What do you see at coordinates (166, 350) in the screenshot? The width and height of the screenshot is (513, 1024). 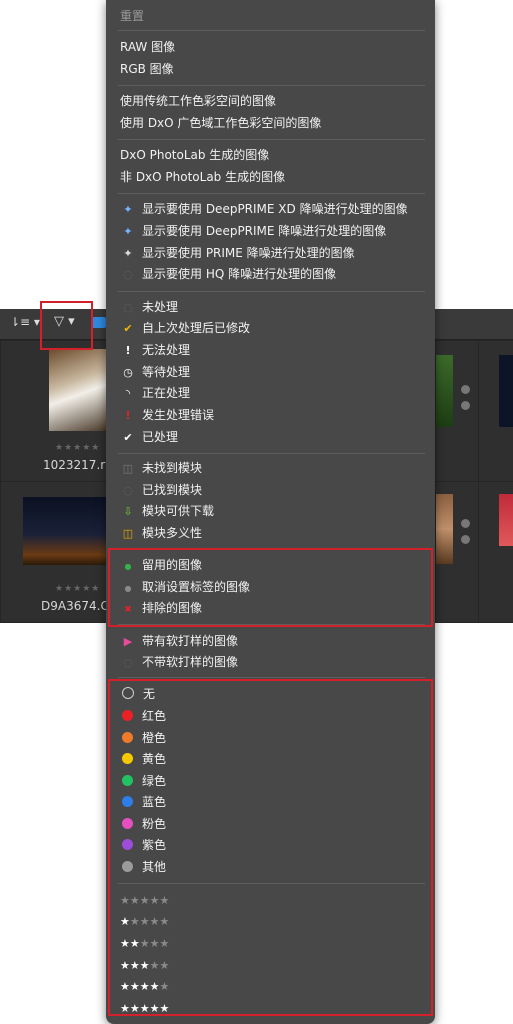 I see `menu-item-label: 无法处理` at bounding box center [166, 350].